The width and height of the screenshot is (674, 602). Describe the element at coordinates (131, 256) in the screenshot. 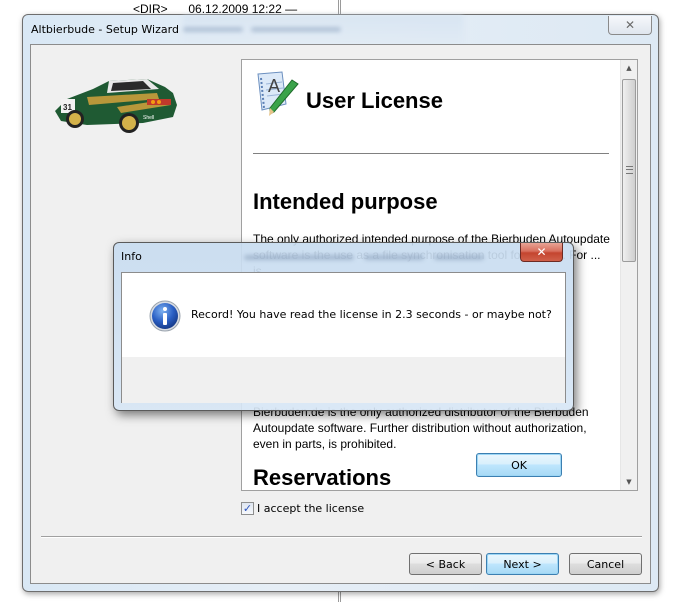

I see `info-dialog-title: Info` at that location.